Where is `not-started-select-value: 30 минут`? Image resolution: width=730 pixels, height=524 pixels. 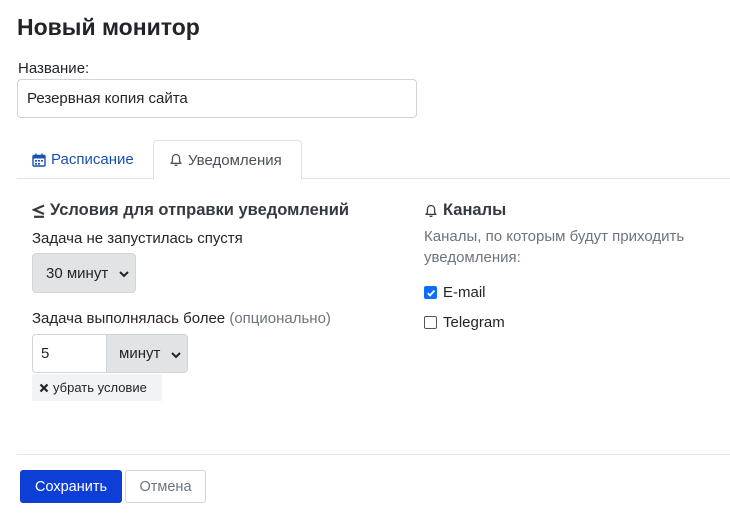 not-started-select-value: 30 минут is located at coordinates (77, 273).